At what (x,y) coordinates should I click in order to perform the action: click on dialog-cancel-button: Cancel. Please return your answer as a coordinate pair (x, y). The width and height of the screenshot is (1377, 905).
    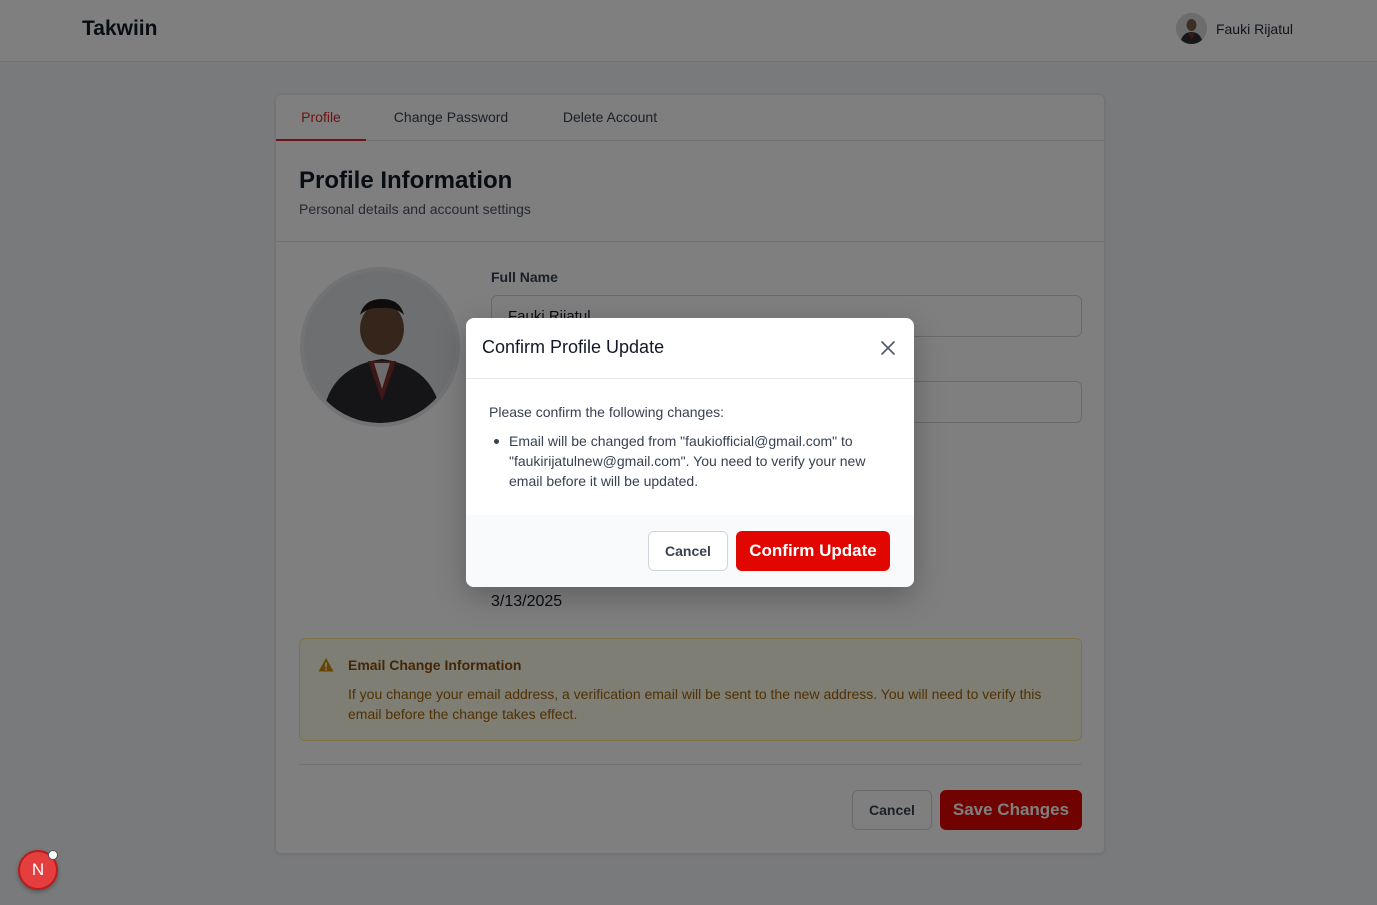
    Looking at the image, I should click on (688, 551).